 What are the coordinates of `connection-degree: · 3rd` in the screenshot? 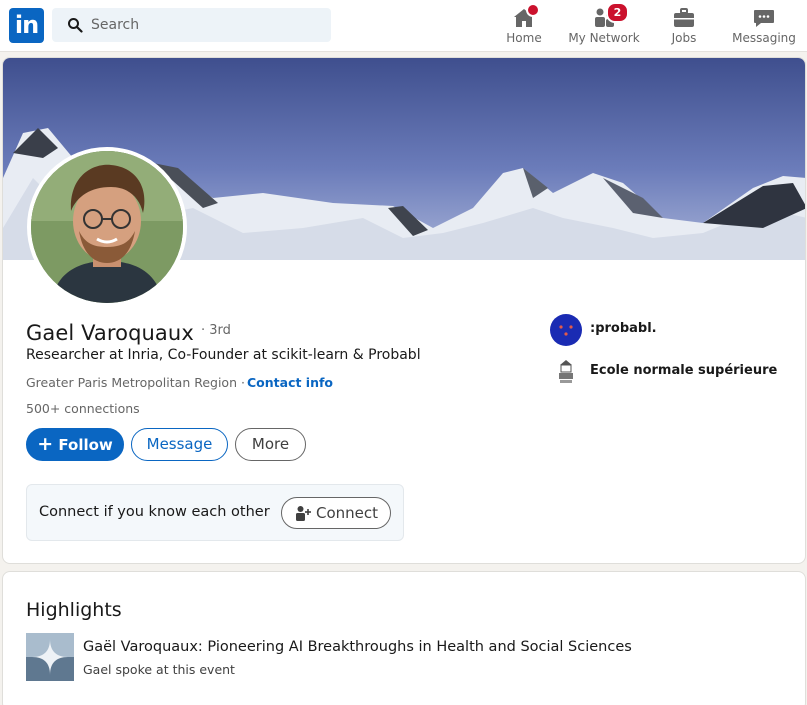 It's located at (216, 330).